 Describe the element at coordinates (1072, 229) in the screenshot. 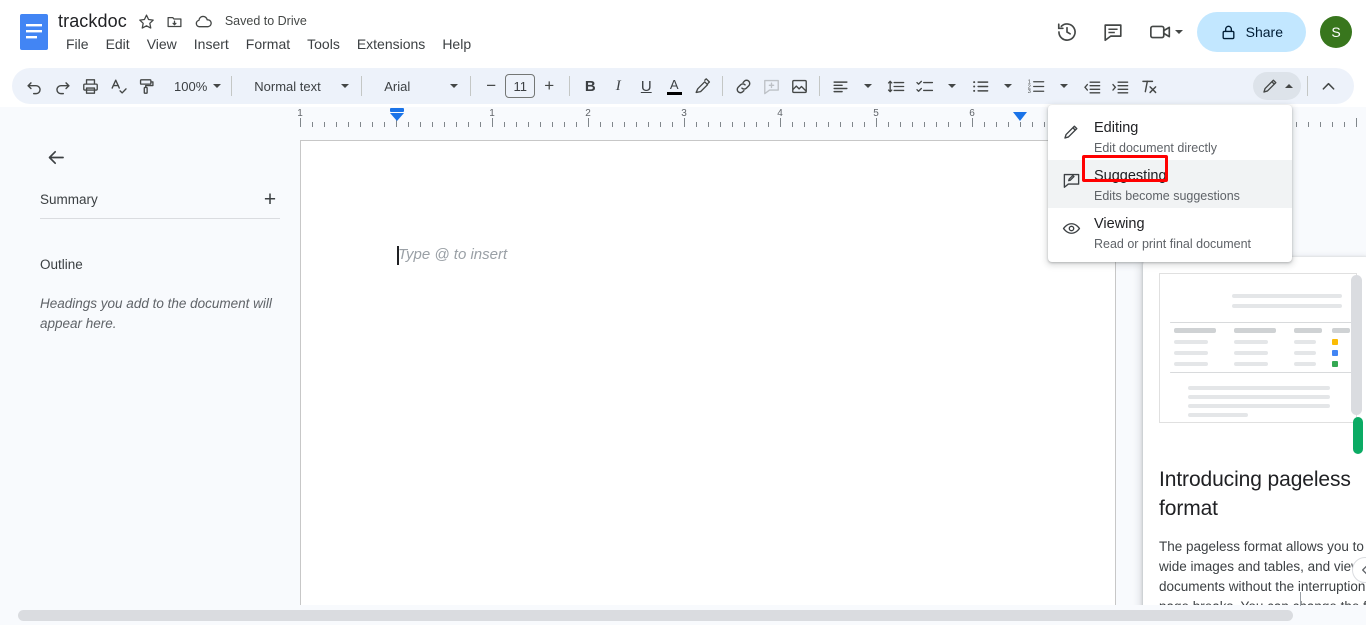

I see `eye-icon` at that location.